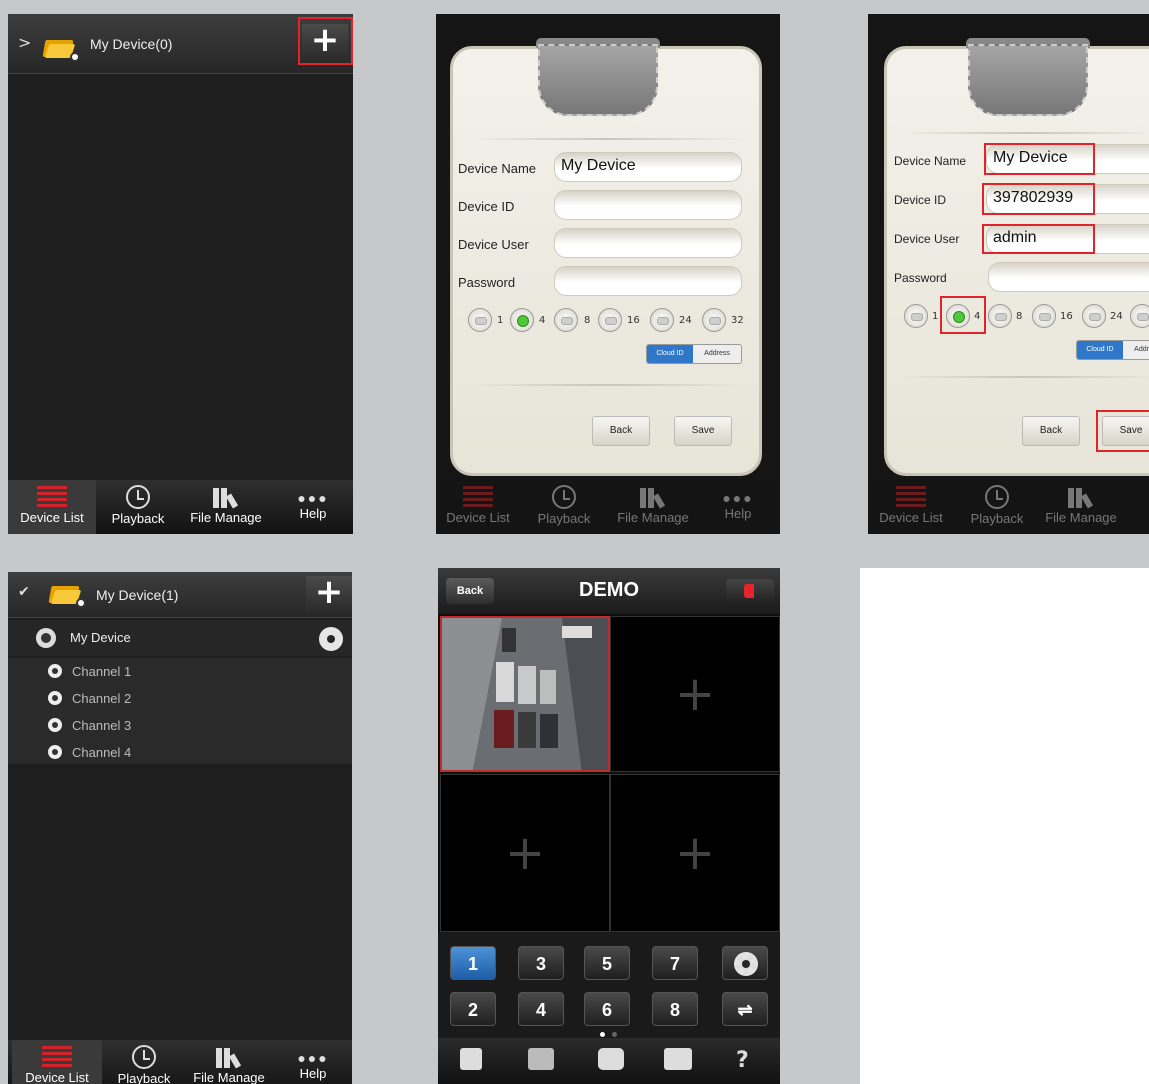 This screenshot has width=1149, height=1084. I want to click on channel-label: 1, so click(935, 316).